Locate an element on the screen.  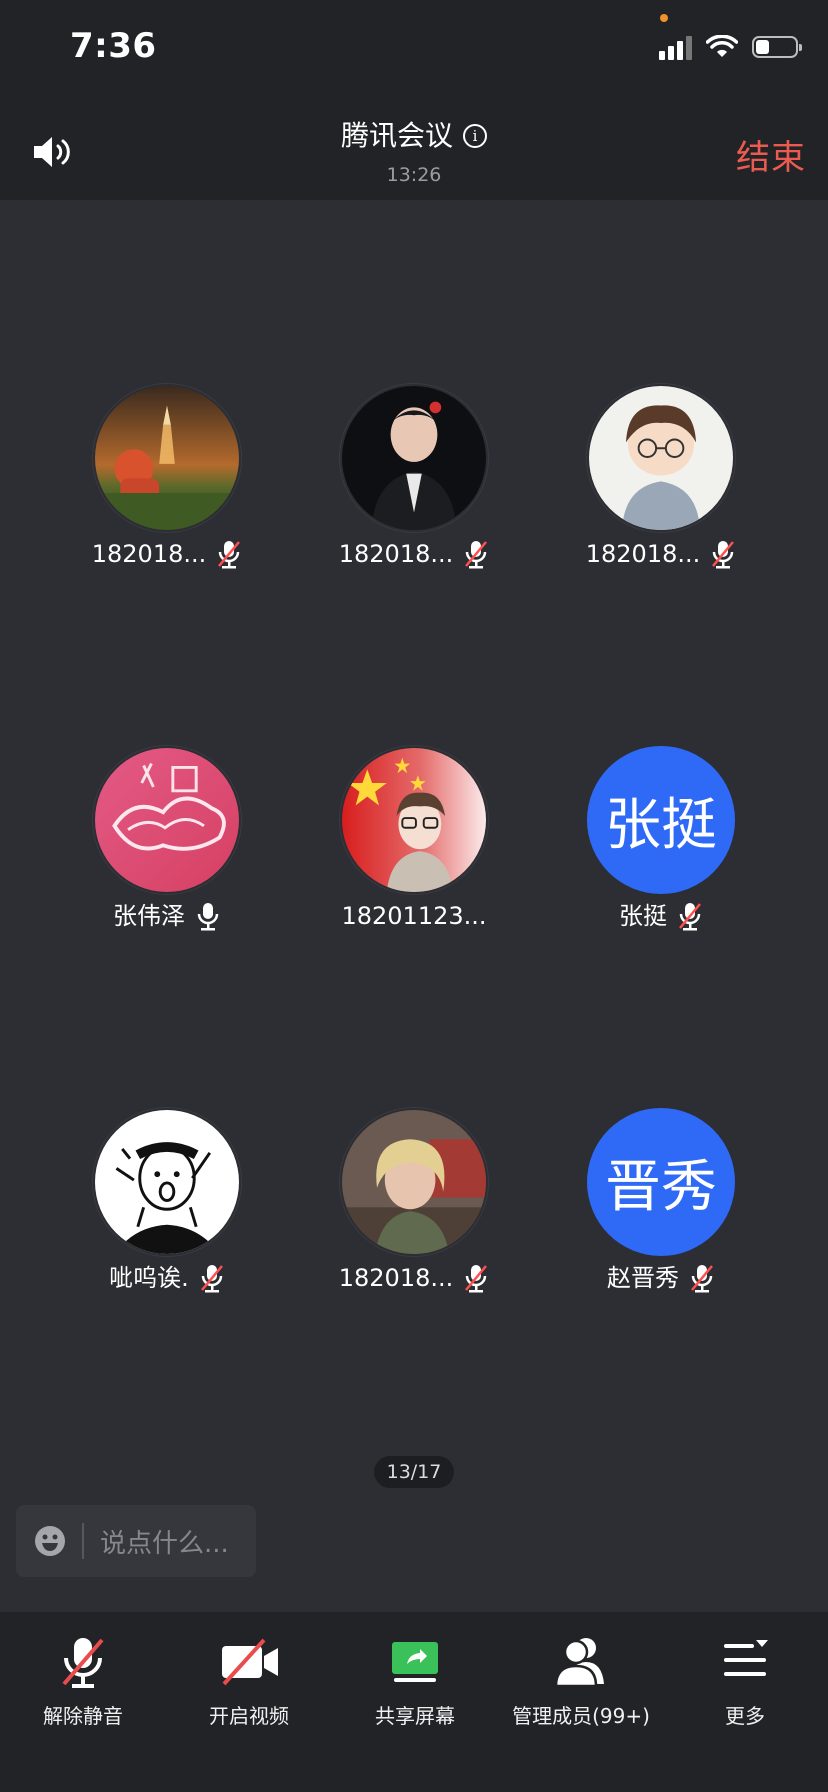
cartoon-sketch-icon is located at coordinates (167, 1182).